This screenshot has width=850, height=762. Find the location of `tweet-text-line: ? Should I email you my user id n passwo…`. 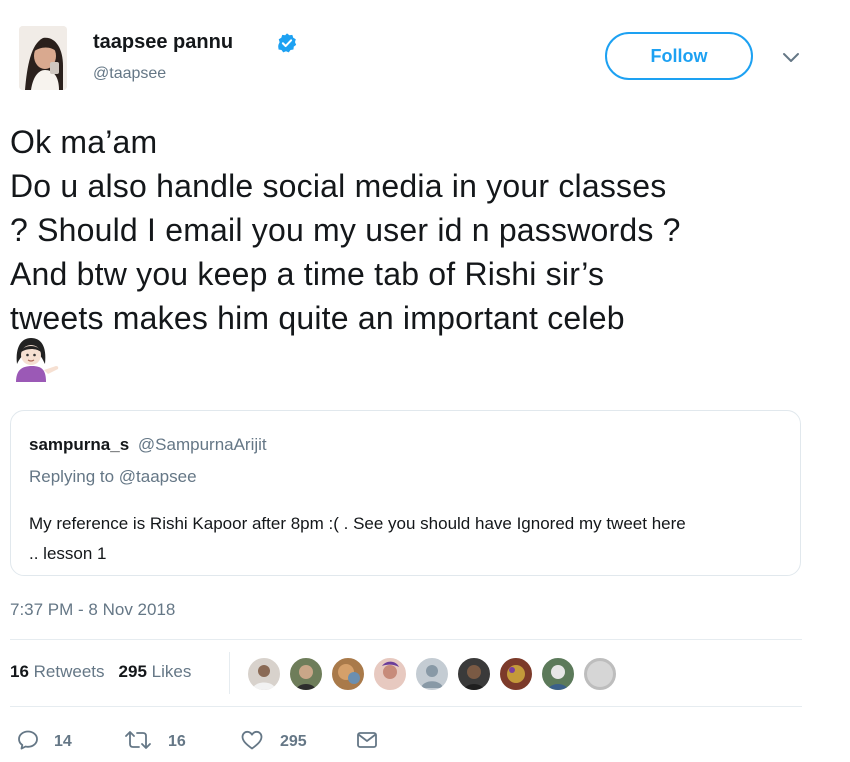

tweet-text-line: ? Should I email you my user id n passwo… is located at coordinates (345, 230).